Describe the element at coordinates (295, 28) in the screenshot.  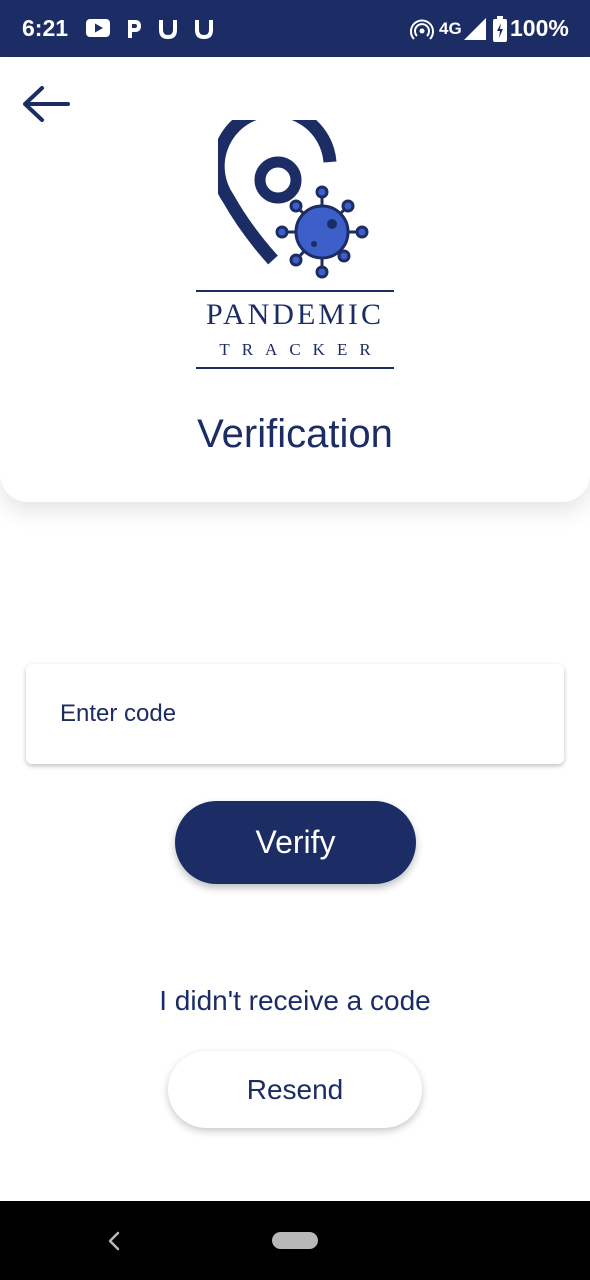
I see `status-bar: 6:21 4G 100%` at that location.